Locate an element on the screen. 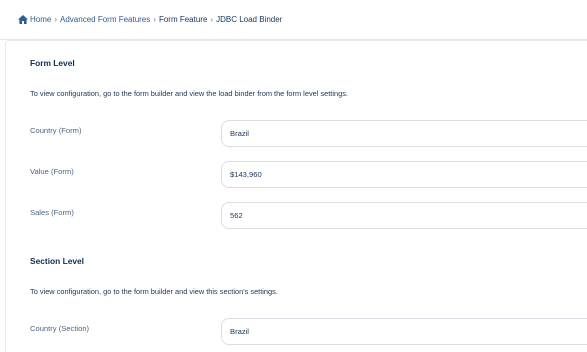 The image size is (587, 352). breadcrumb-home: Home is located at coordinates (40, 19).